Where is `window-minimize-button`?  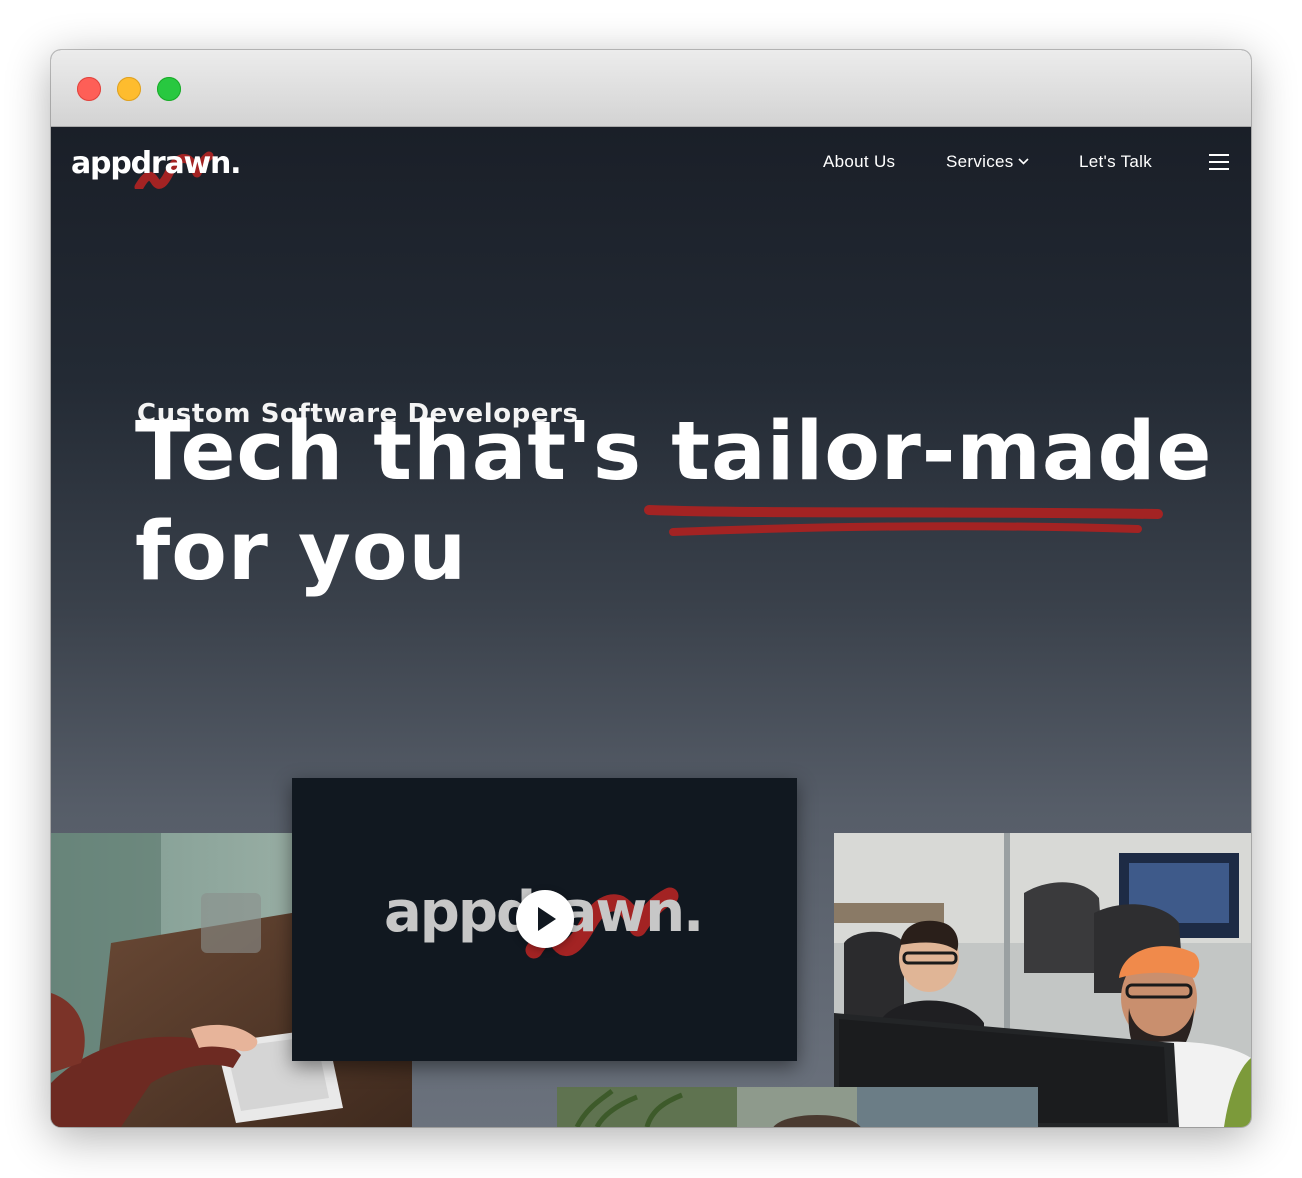
window-minimize-button is located at coordinates (129, 89).